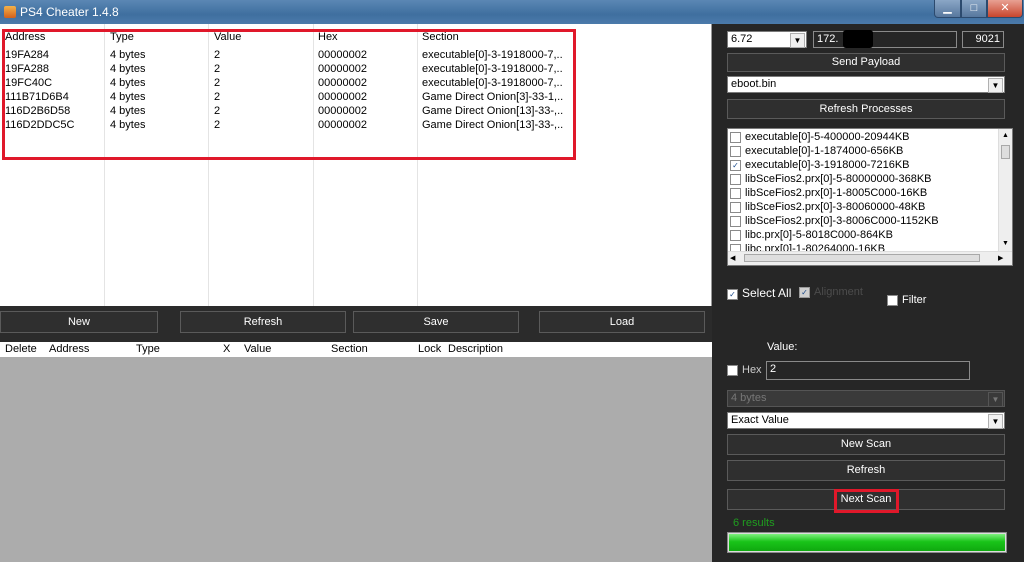 The image size is (1024, 562). What do you see at coordinates (257, 349) in the screenshot?
I see `column-header-value: Value` at bounding box center [257, 349].